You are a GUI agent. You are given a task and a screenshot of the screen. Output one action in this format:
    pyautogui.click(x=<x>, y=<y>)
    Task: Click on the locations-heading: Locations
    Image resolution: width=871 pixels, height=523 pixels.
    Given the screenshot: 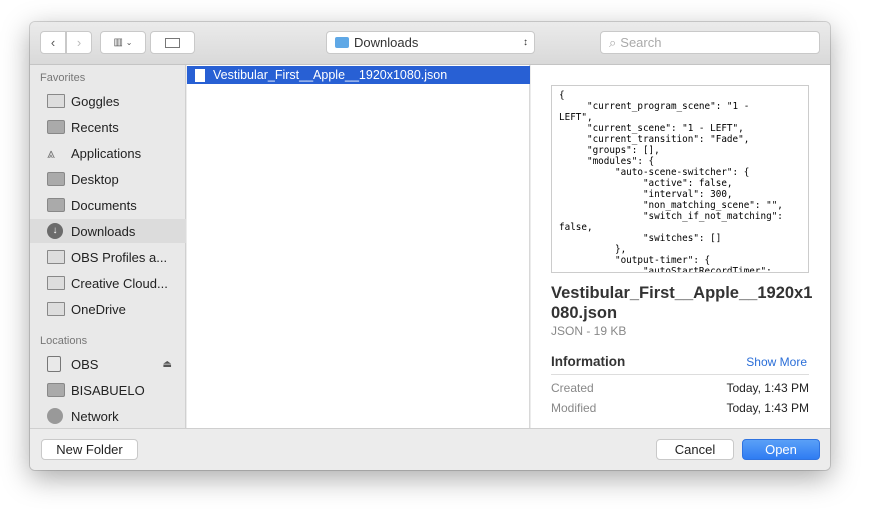 What is the action you would take?
    pyautogui.click(x=64, y=341)
    